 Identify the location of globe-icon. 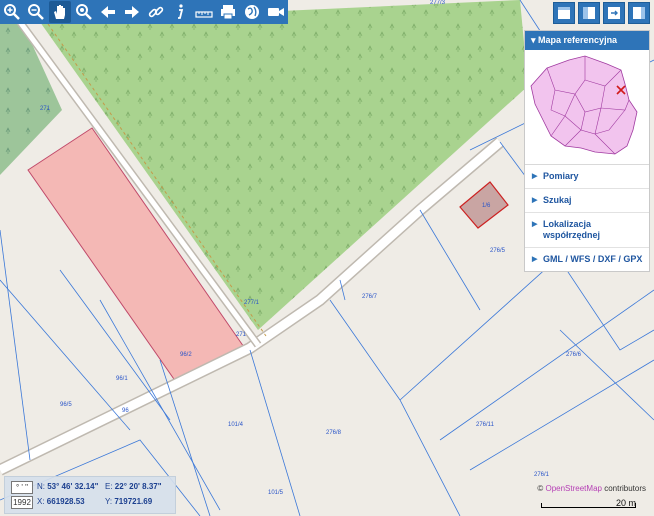
(252, 12).